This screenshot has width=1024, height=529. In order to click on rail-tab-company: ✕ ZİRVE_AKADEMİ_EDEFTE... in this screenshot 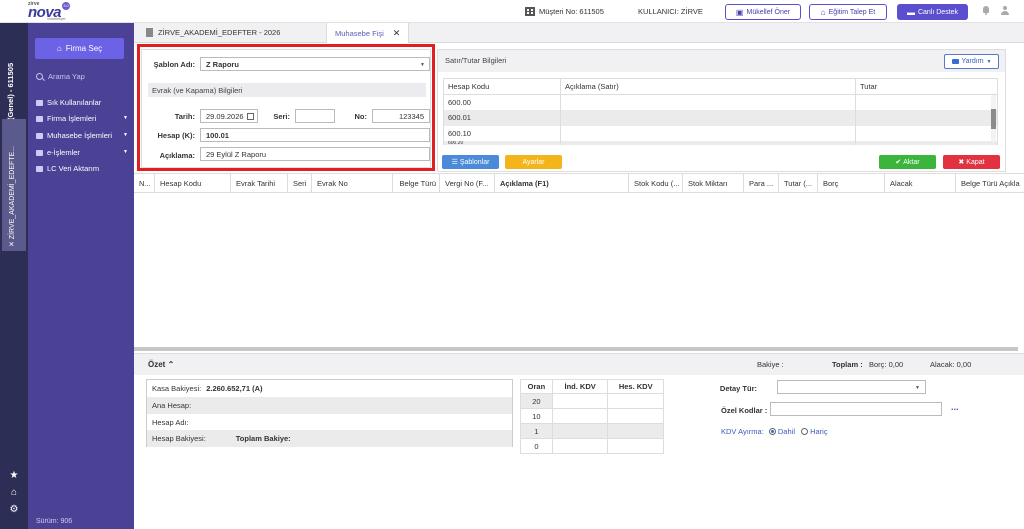, I will do `click(14, 185)`.